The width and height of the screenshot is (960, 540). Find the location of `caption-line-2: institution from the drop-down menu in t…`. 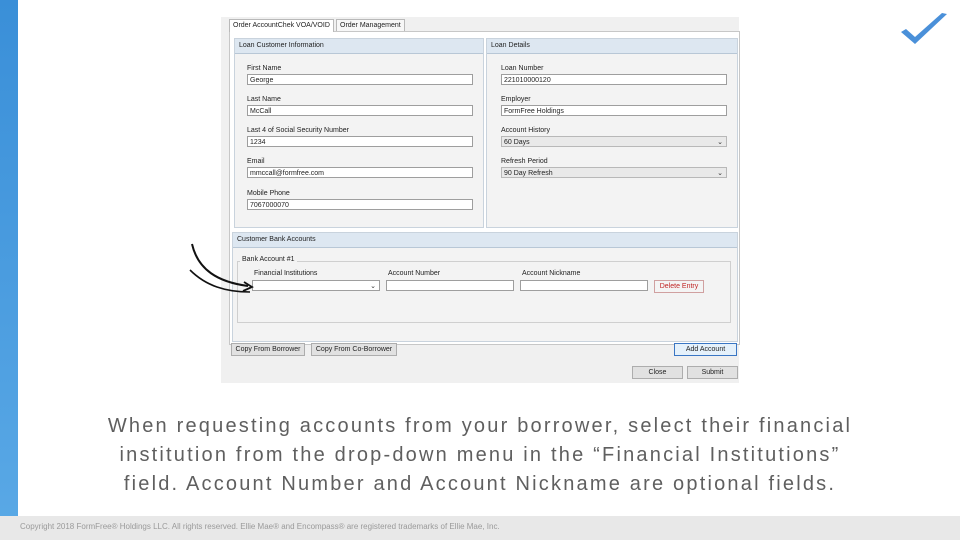

caption-line-2: institution from the drop-down menu in t… is located at coordinates (480, 455).